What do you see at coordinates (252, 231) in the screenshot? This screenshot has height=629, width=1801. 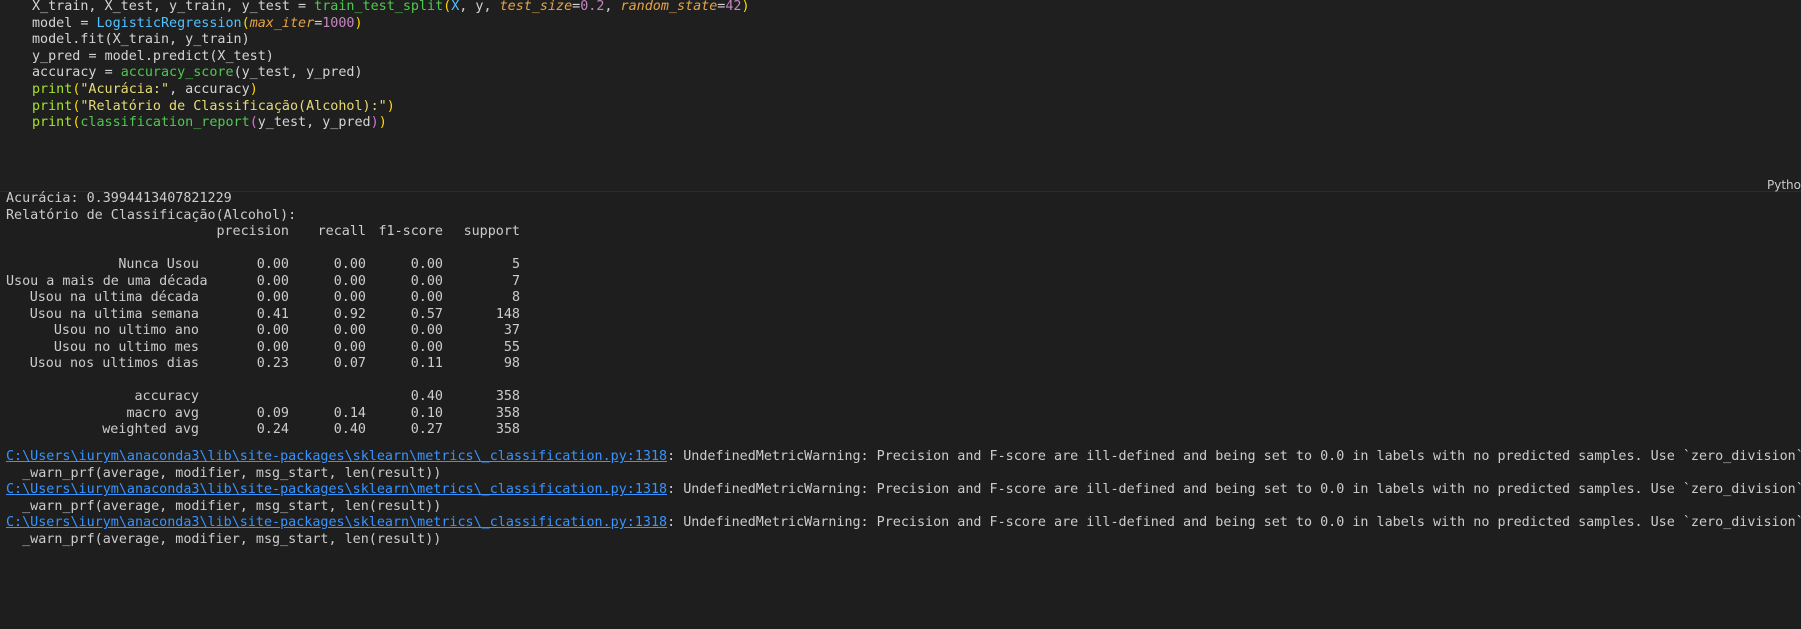 I see `header-precision: precision` at bounding box center [252, 231].